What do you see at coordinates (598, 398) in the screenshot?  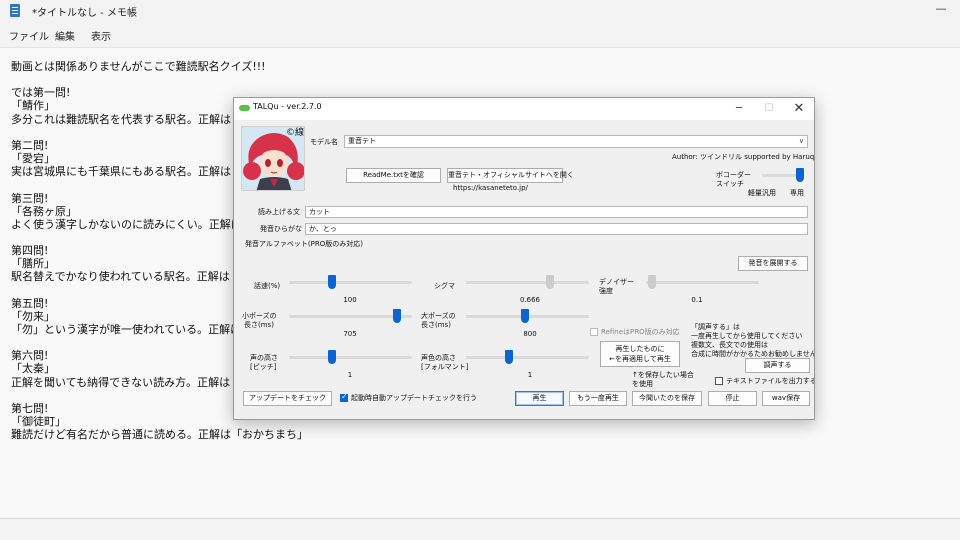 I see `replay-button: もう一度再生` at bounding box center [598, 398].